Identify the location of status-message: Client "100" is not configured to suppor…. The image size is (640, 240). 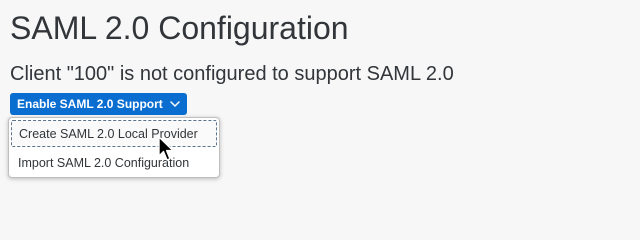
(232, 74).